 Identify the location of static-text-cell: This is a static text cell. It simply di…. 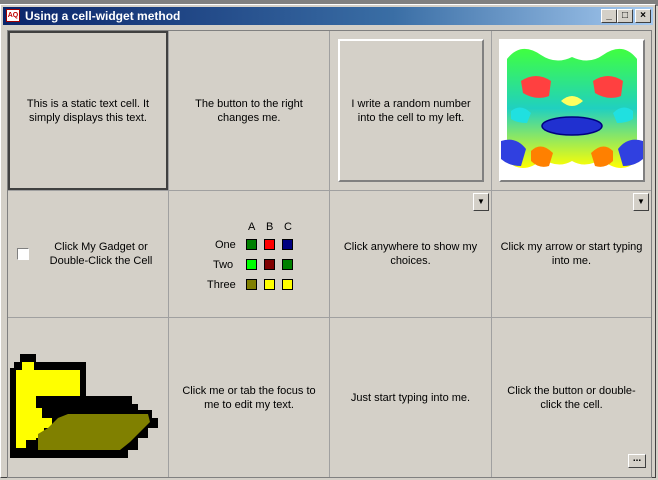
(88, 110).